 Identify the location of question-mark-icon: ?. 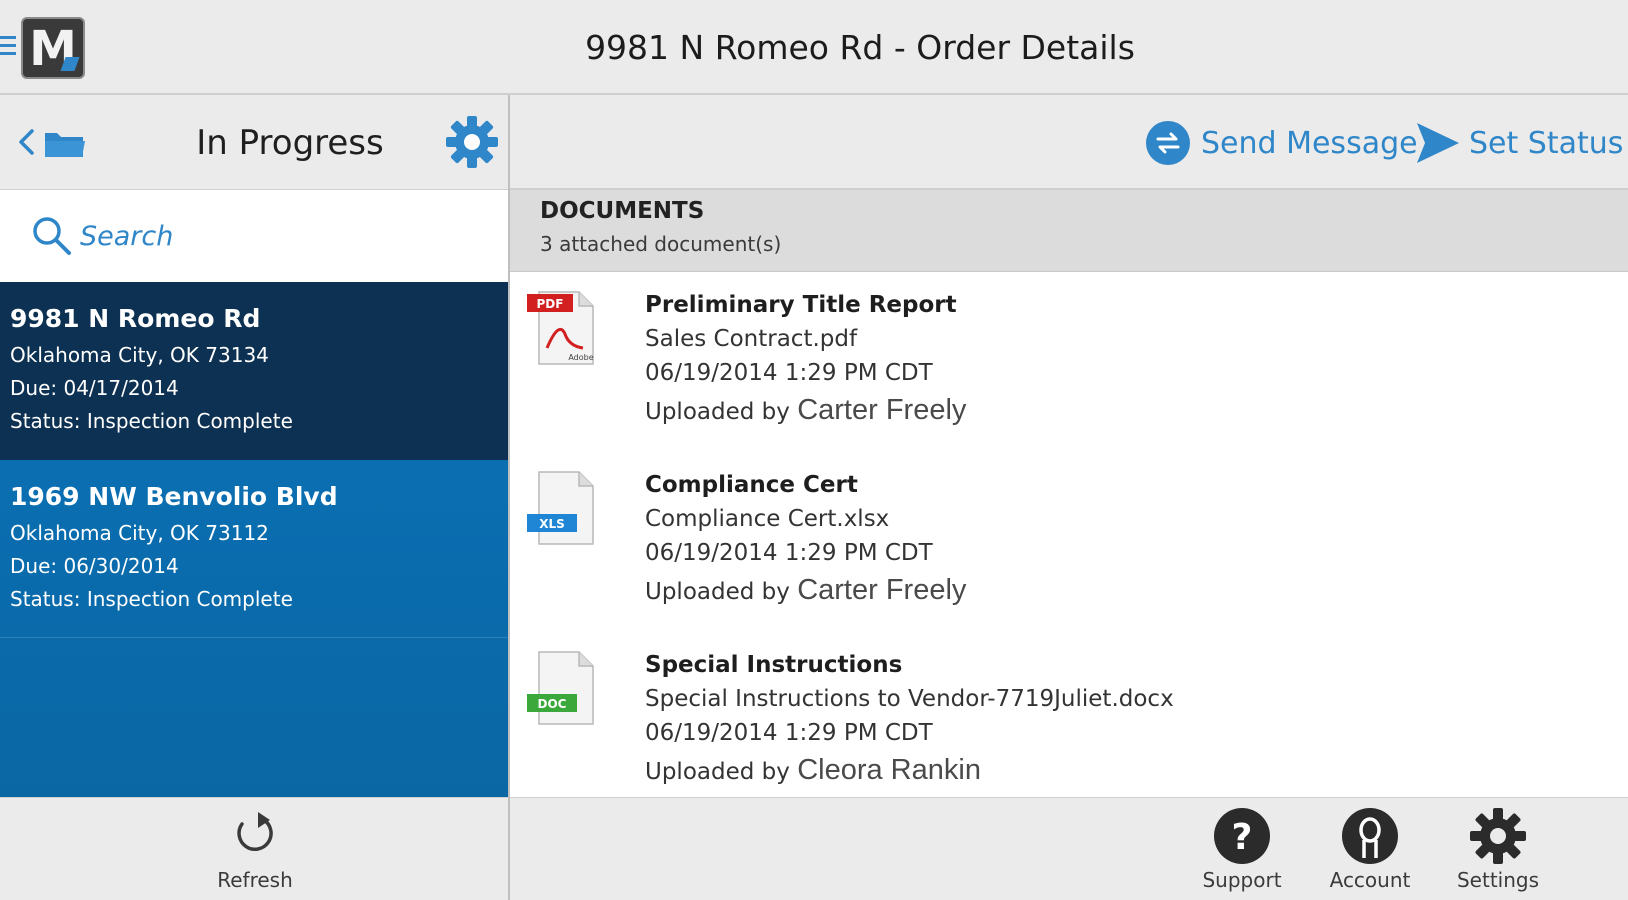
(1242, 836).